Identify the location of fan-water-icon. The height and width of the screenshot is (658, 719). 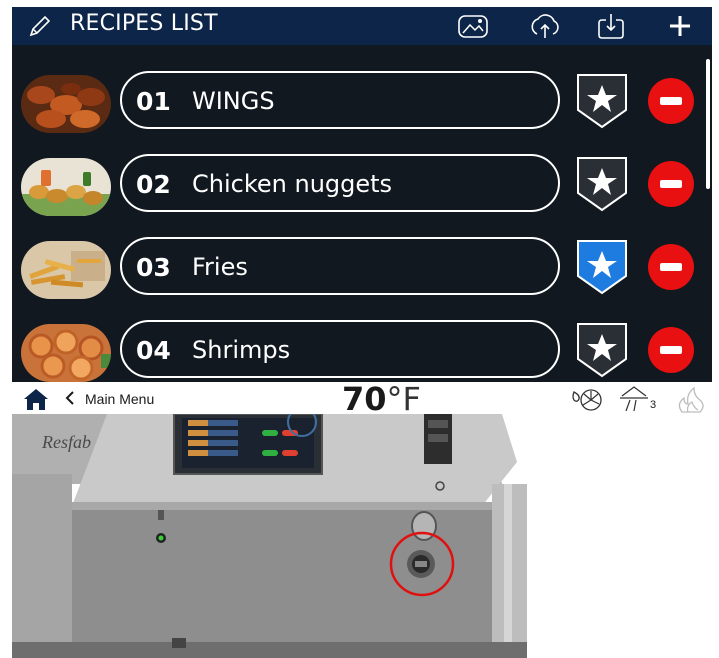
(587, 400).